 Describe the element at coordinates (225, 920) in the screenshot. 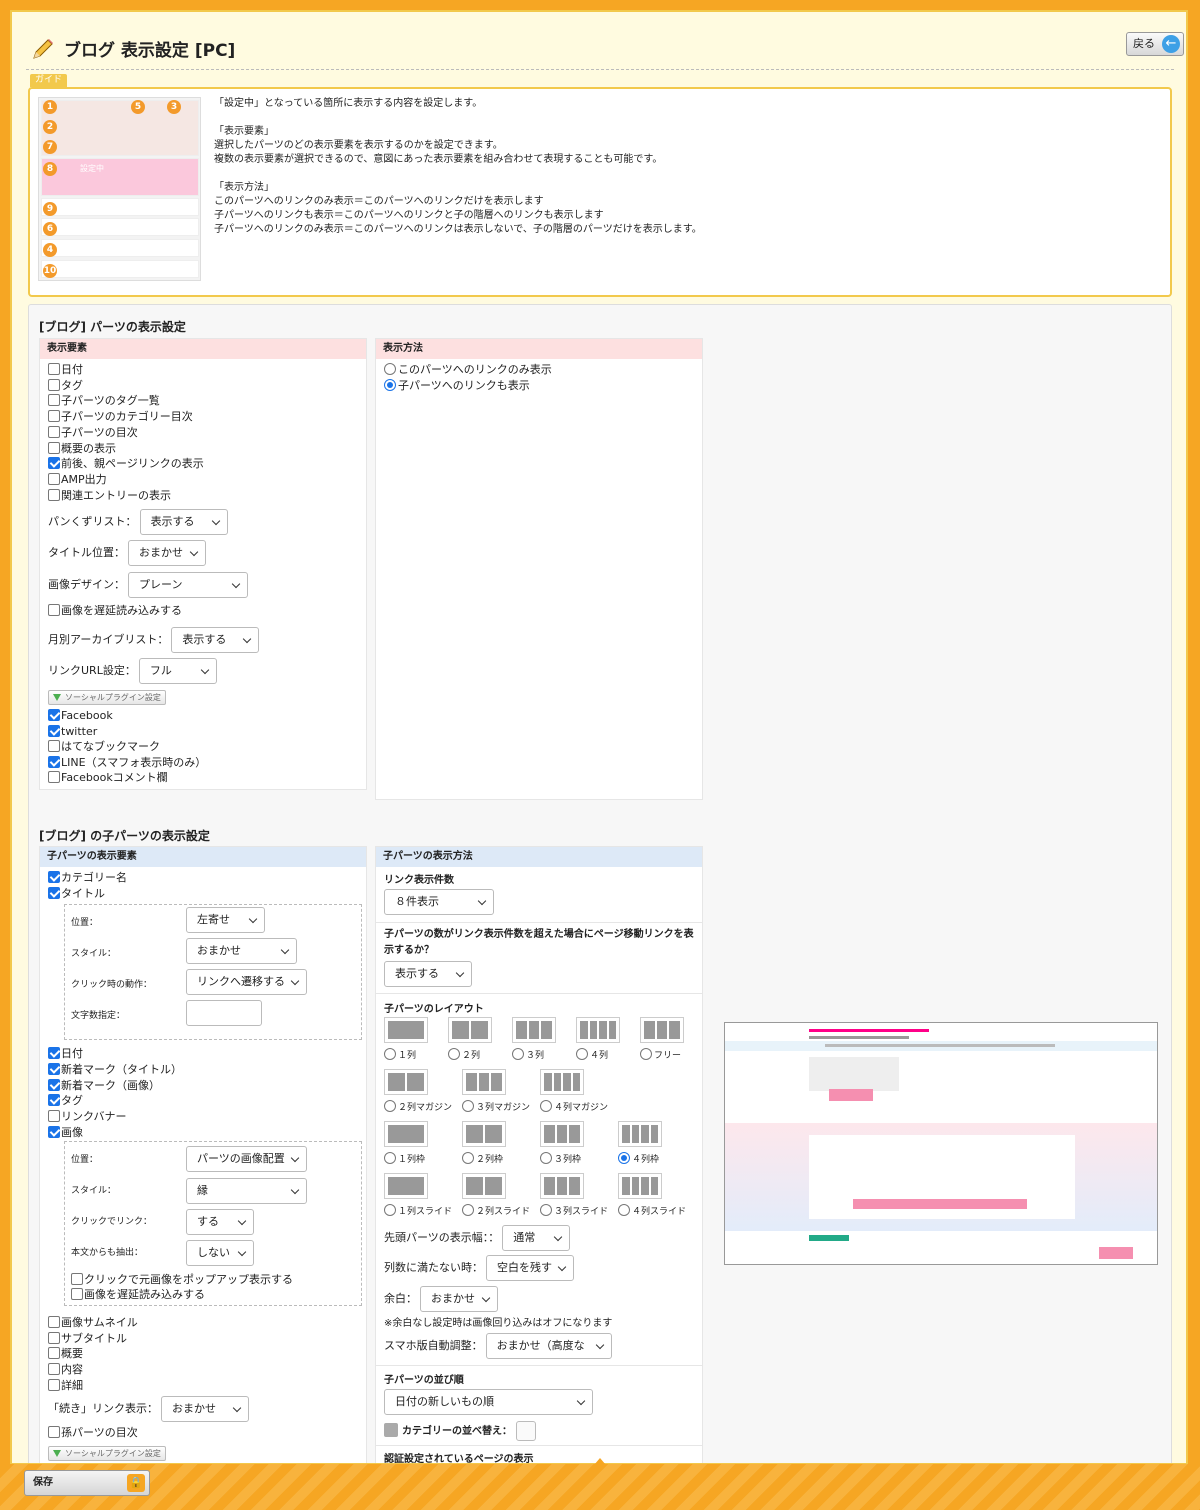

I see `title-pos-opt-select: 左寄せ` at that location.